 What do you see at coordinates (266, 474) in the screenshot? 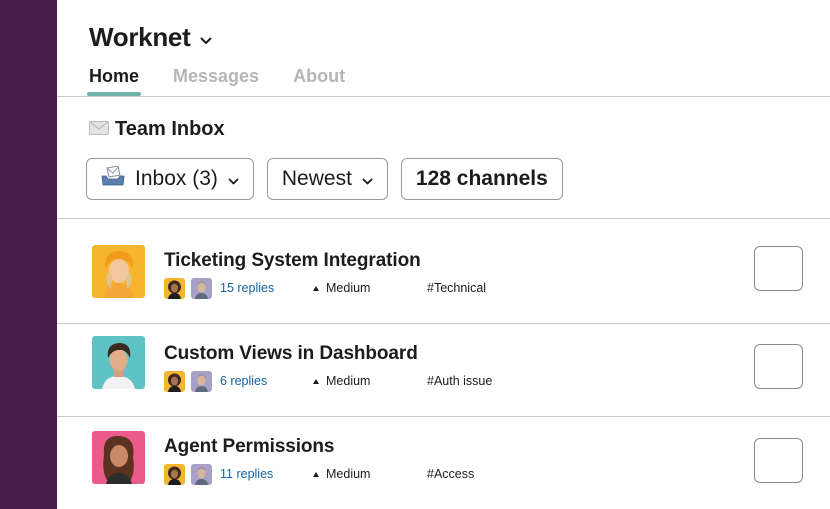
I see `replies-link: 11 replies` at bounding box center [266, 474].